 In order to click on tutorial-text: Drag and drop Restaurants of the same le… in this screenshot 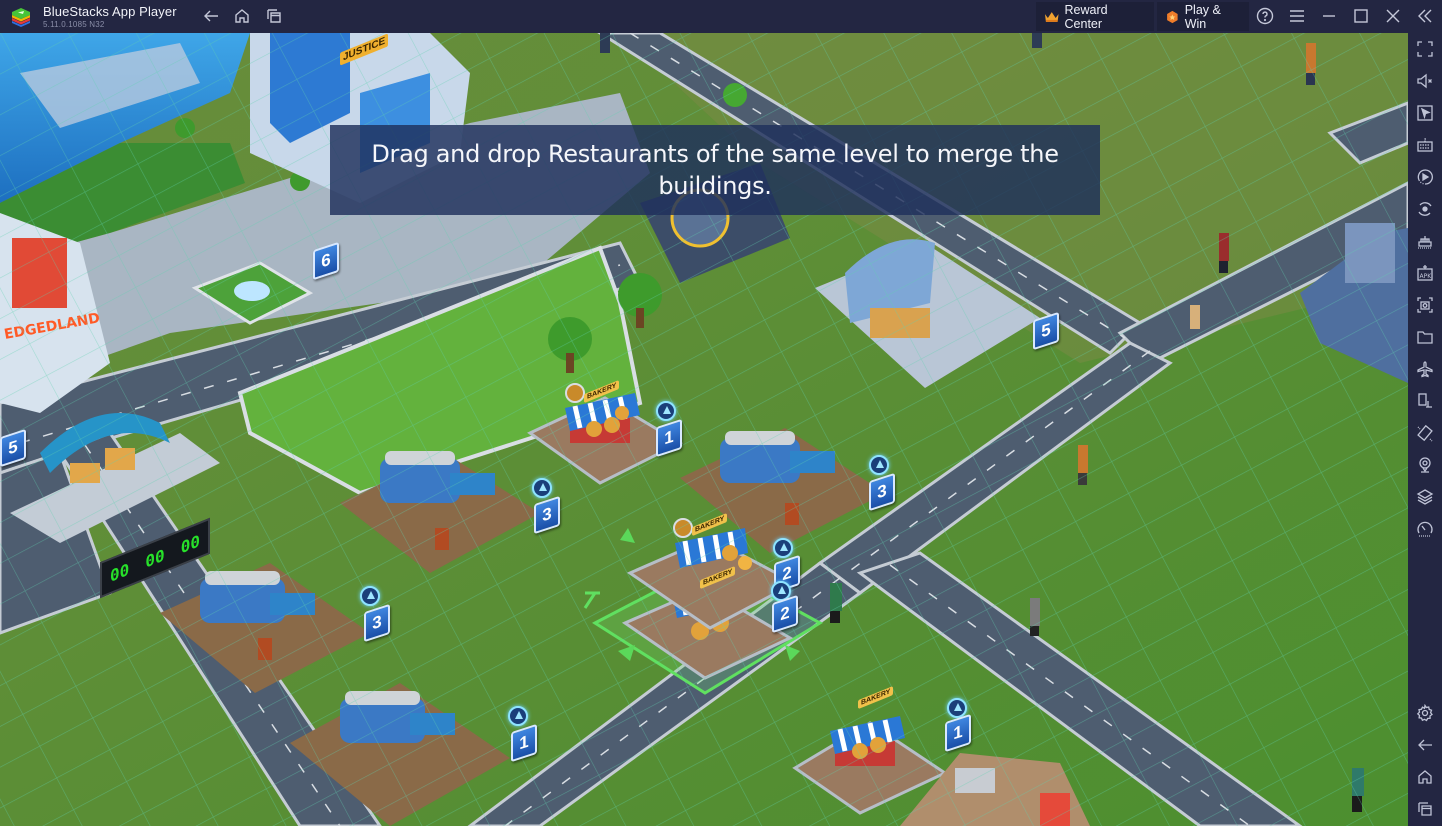, I will do `click(715, 170)`.